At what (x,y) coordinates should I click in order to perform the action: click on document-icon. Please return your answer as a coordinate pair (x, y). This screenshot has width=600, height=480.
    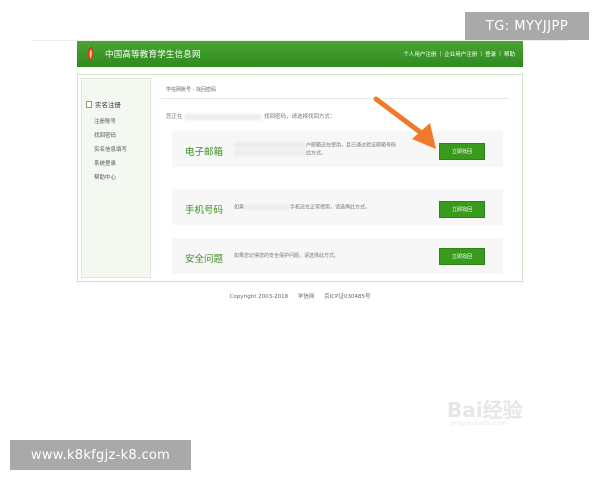
    Looking at the image, I should click on (89, 104).